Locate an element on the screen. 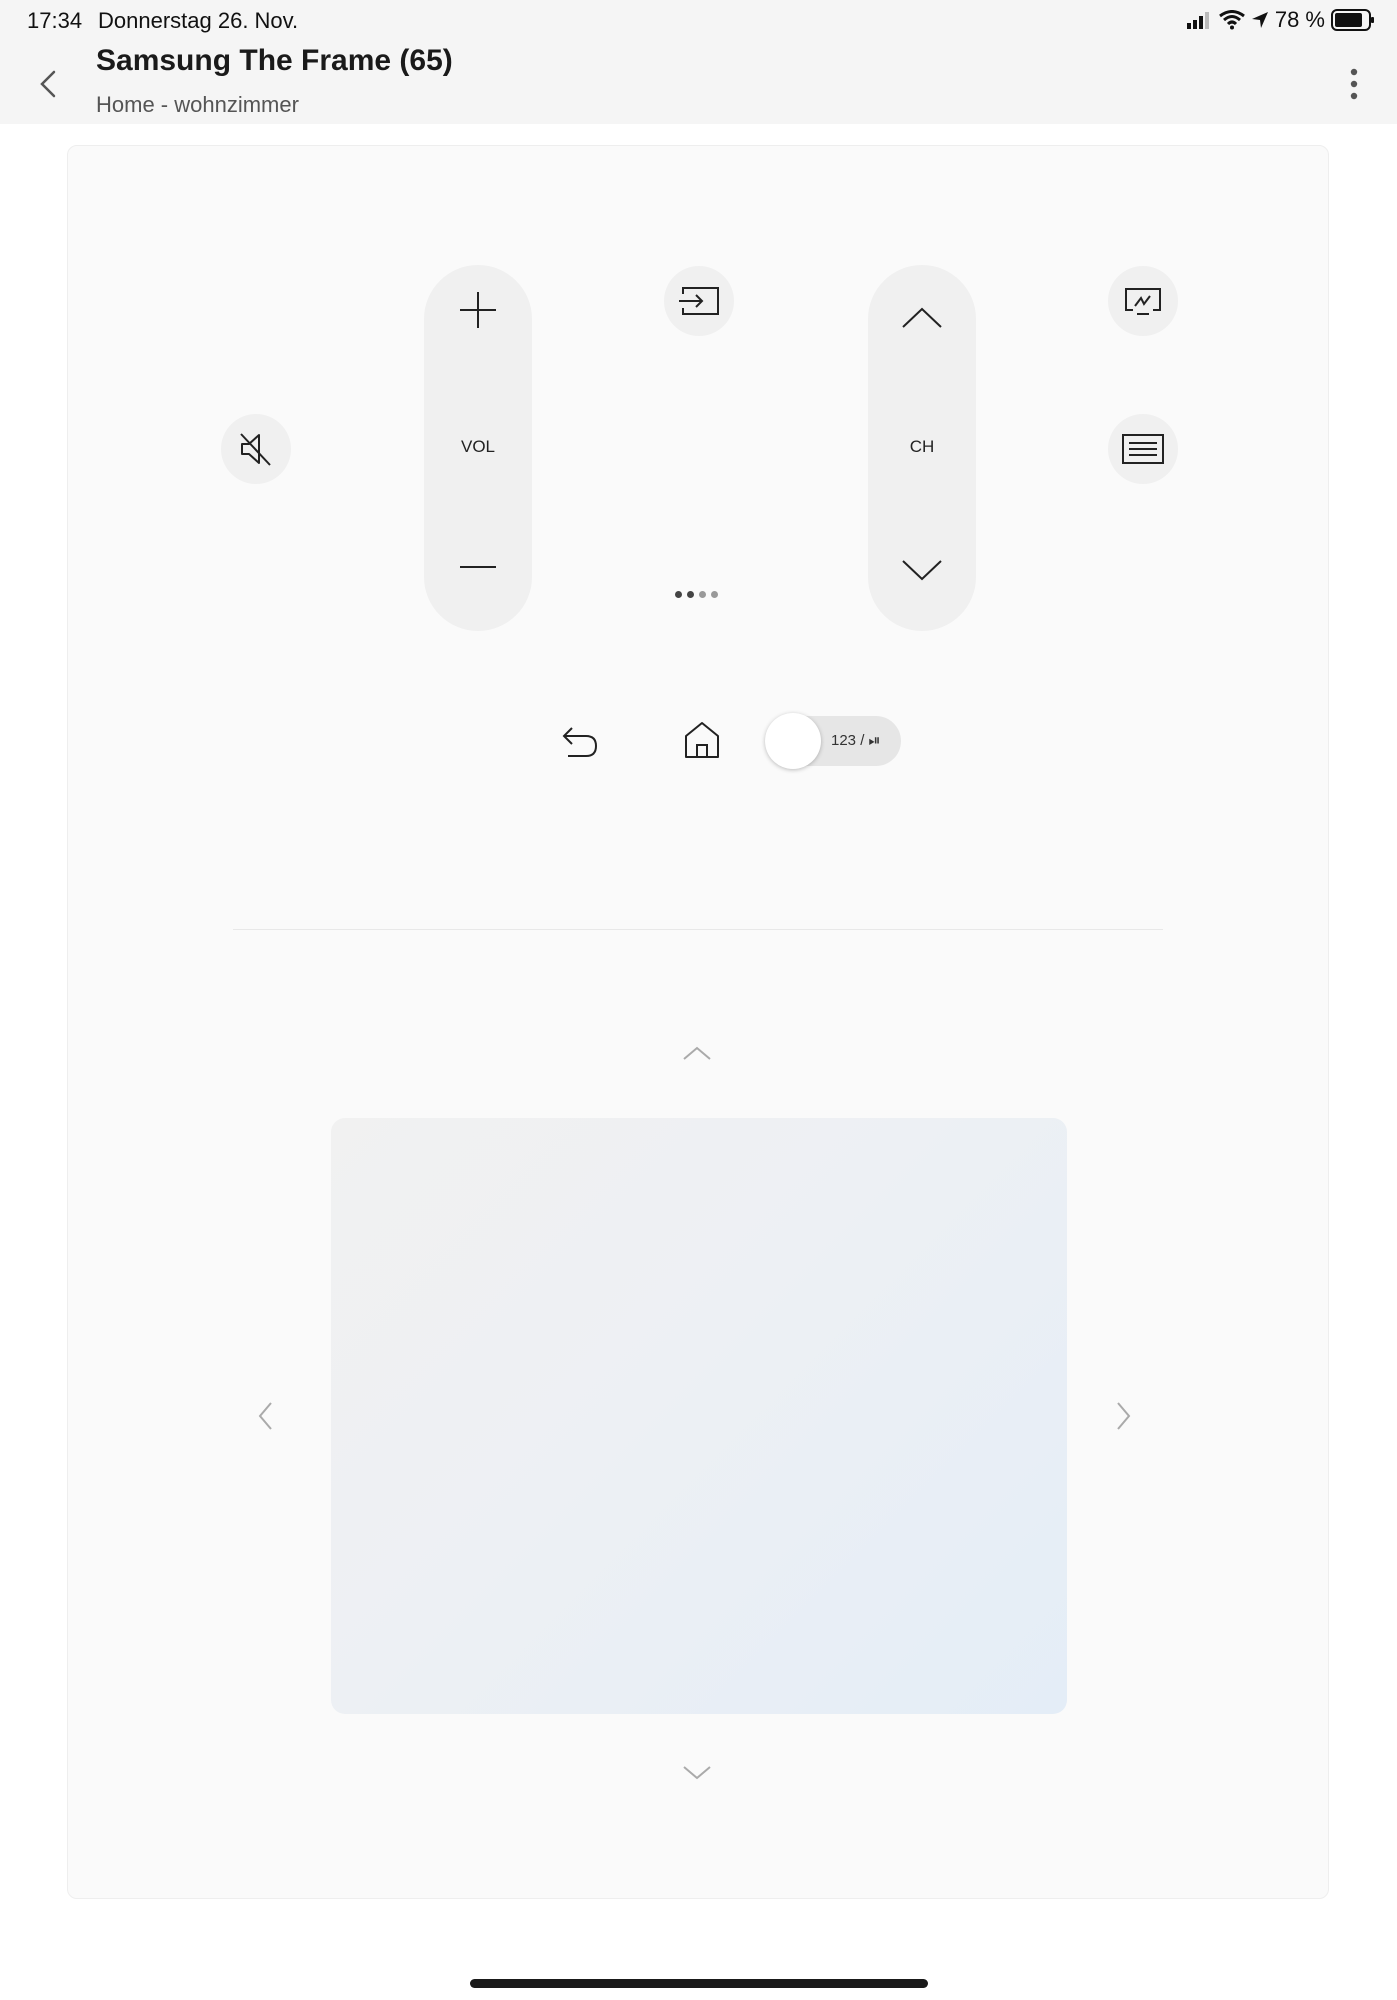 The image size is (1397, 2000). channel-control: CH is located at coordinates (922, 448).